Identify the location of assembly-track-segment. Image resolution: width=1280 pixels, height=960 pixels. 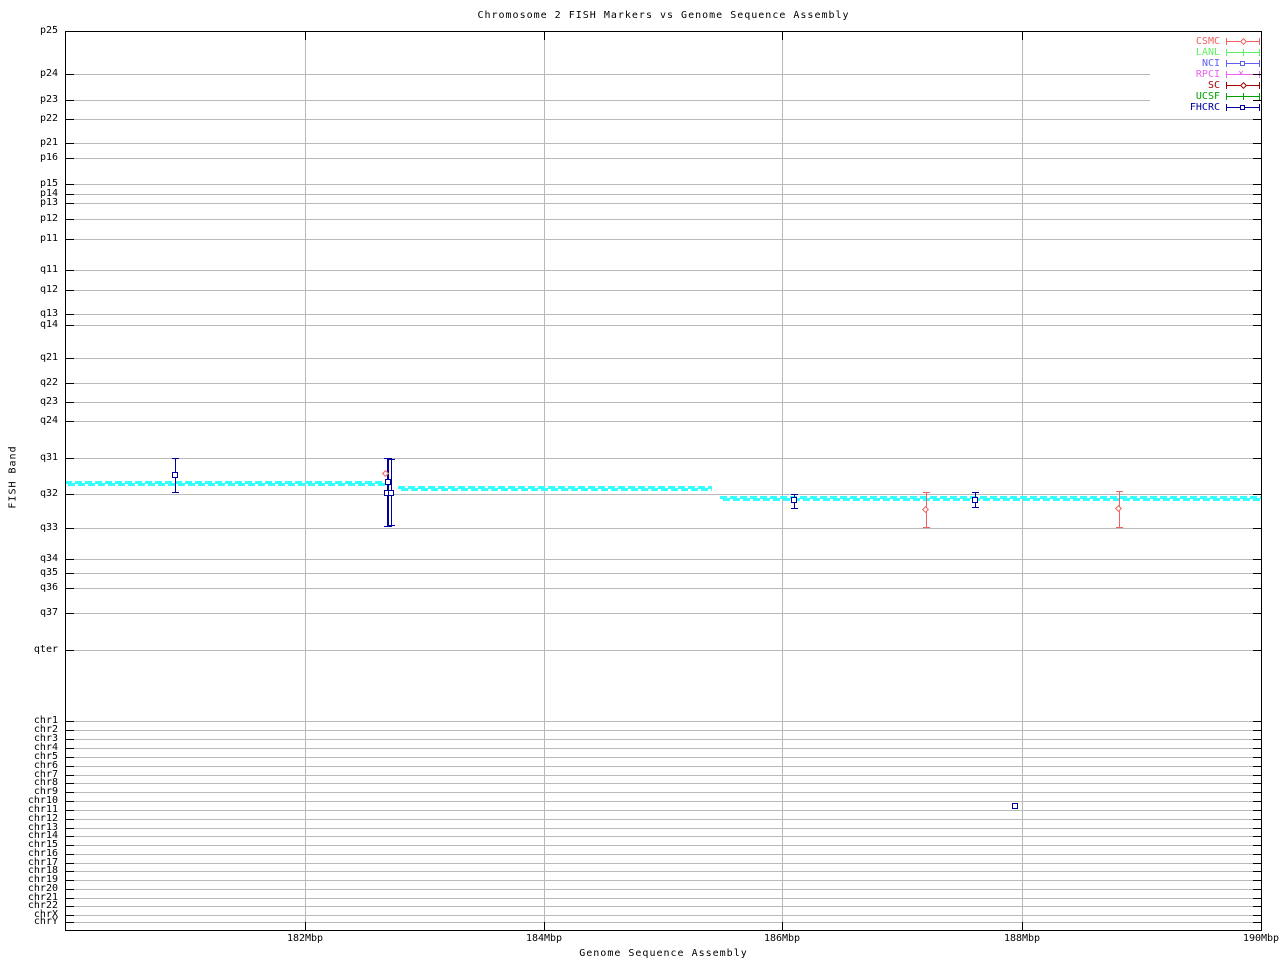
(227, 483).